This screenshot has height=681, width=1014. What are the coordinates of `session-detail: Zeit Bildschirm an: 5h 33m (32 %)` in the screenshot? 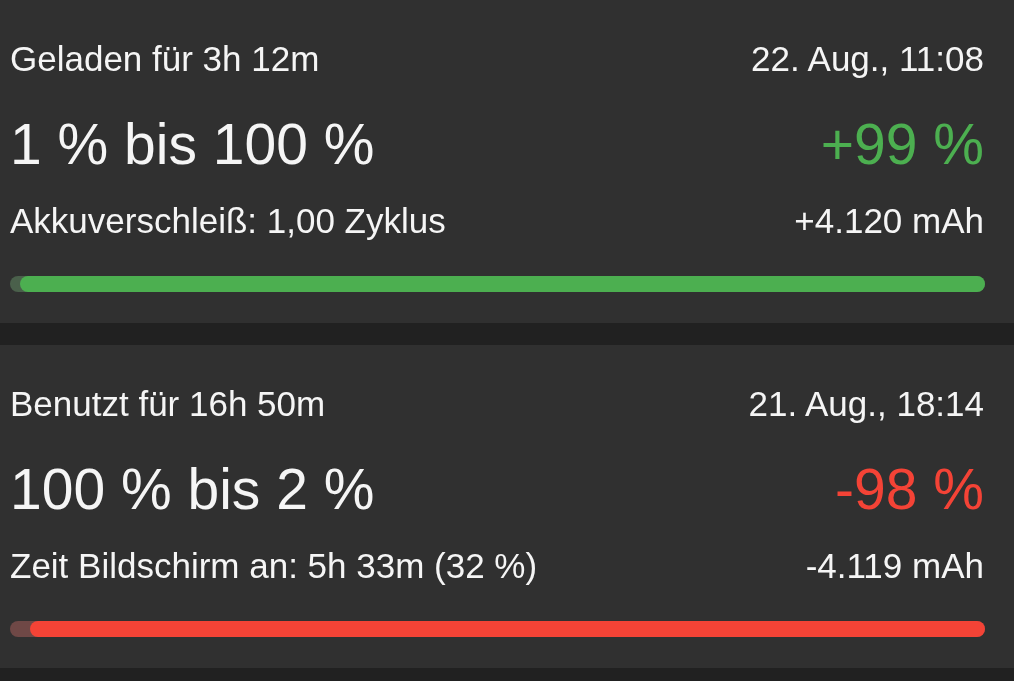 It's located at (274, 566).